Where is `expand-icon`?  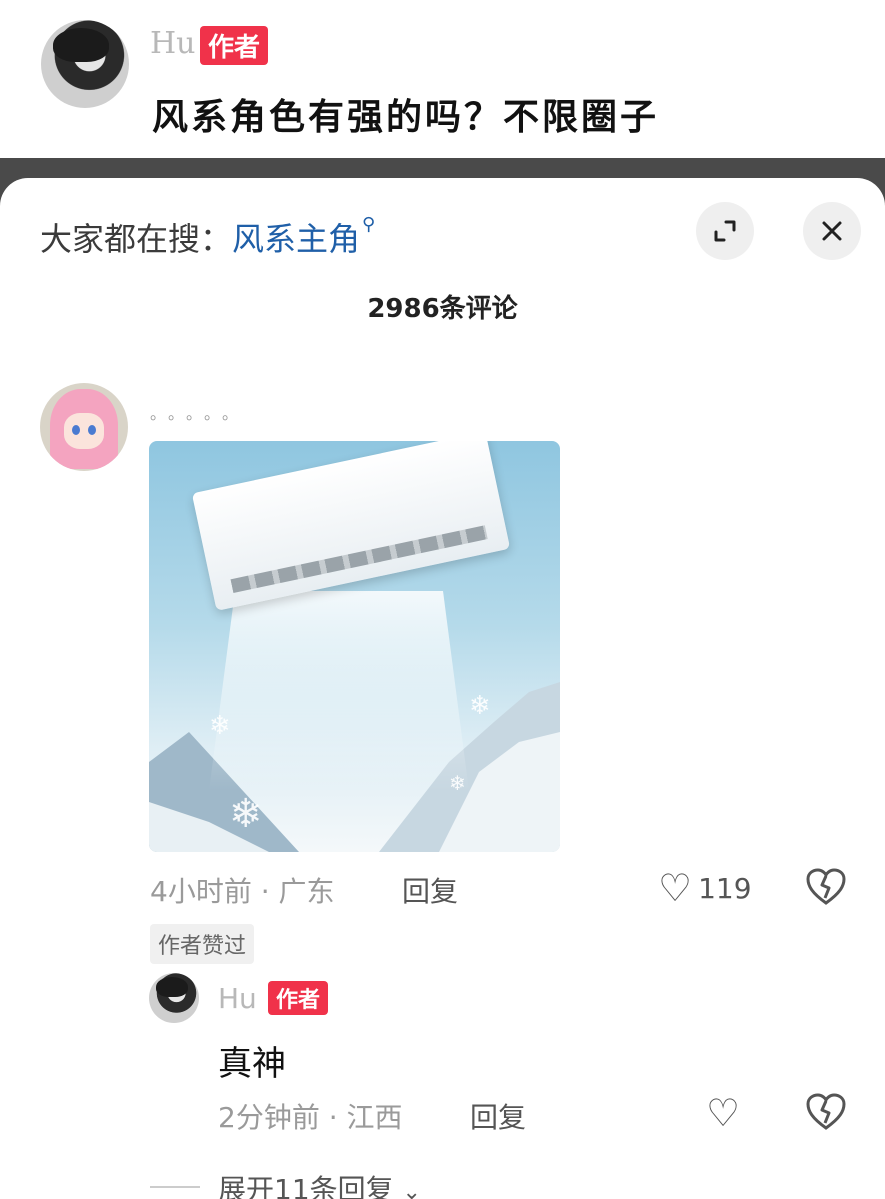 expand-icon is located at coordinates (725, 231).